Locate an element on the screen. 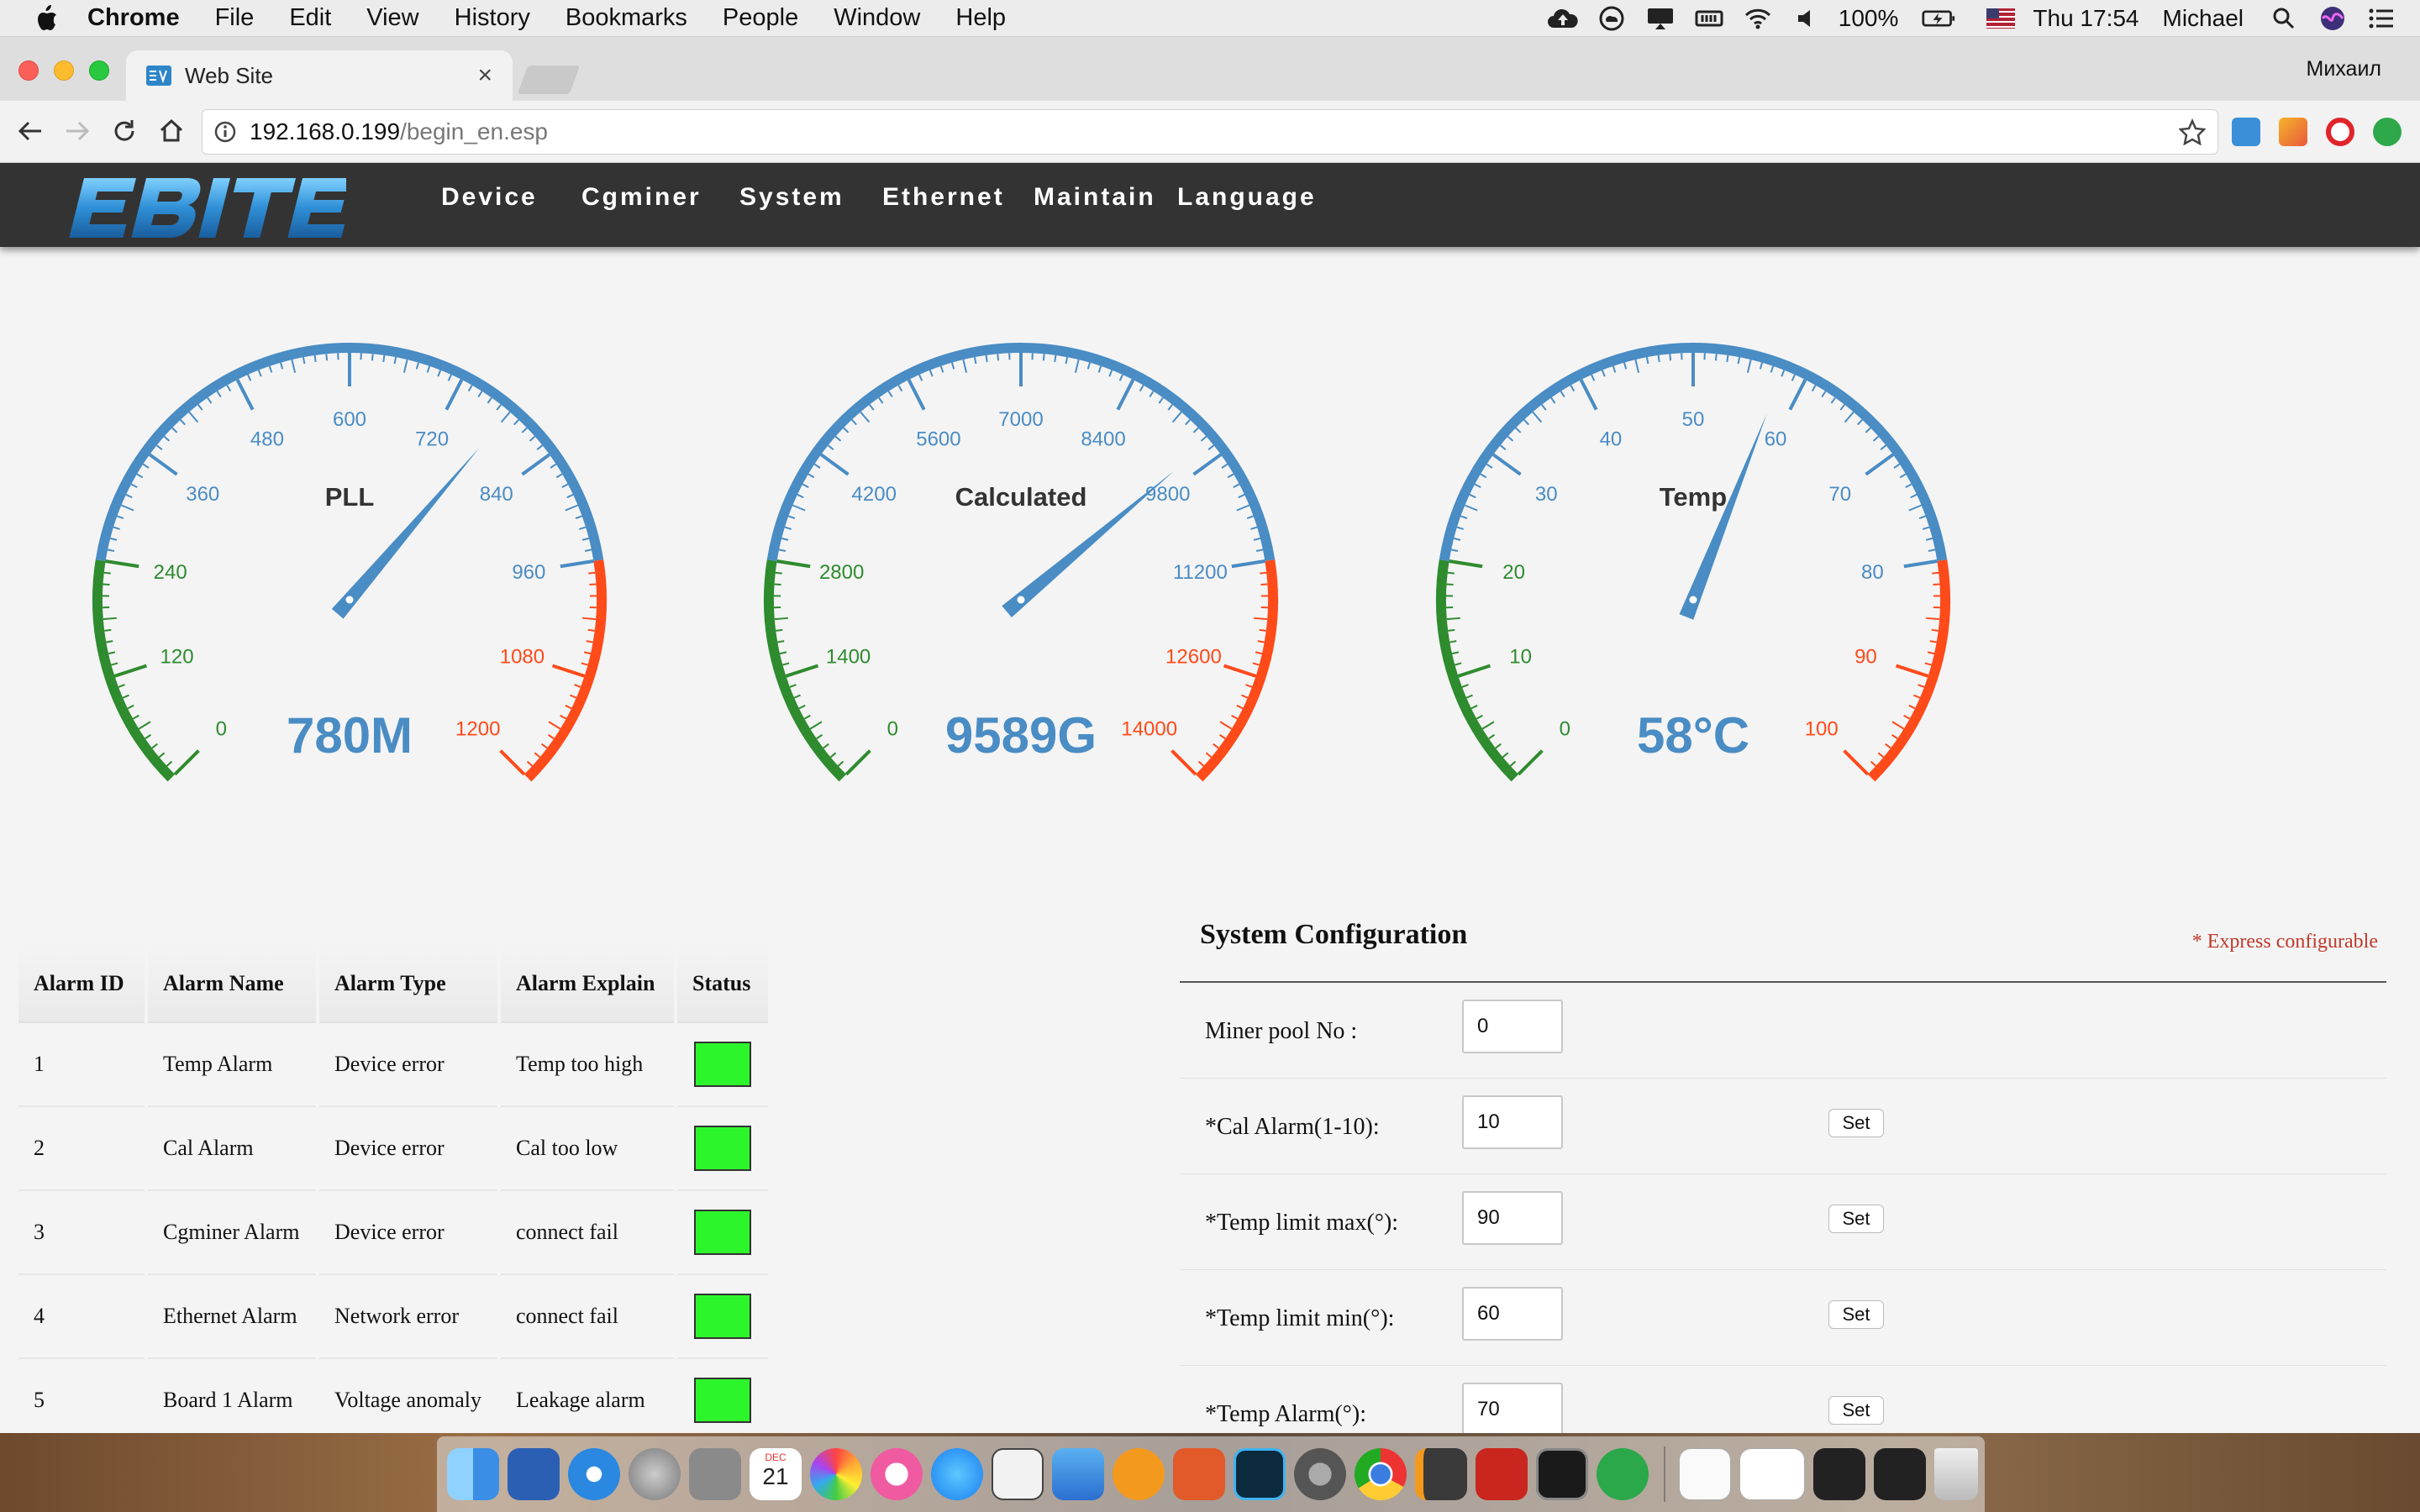 The height and width of the screenshot is (1512, 2420). app-store-icon is located at coordinates (957, 1474).